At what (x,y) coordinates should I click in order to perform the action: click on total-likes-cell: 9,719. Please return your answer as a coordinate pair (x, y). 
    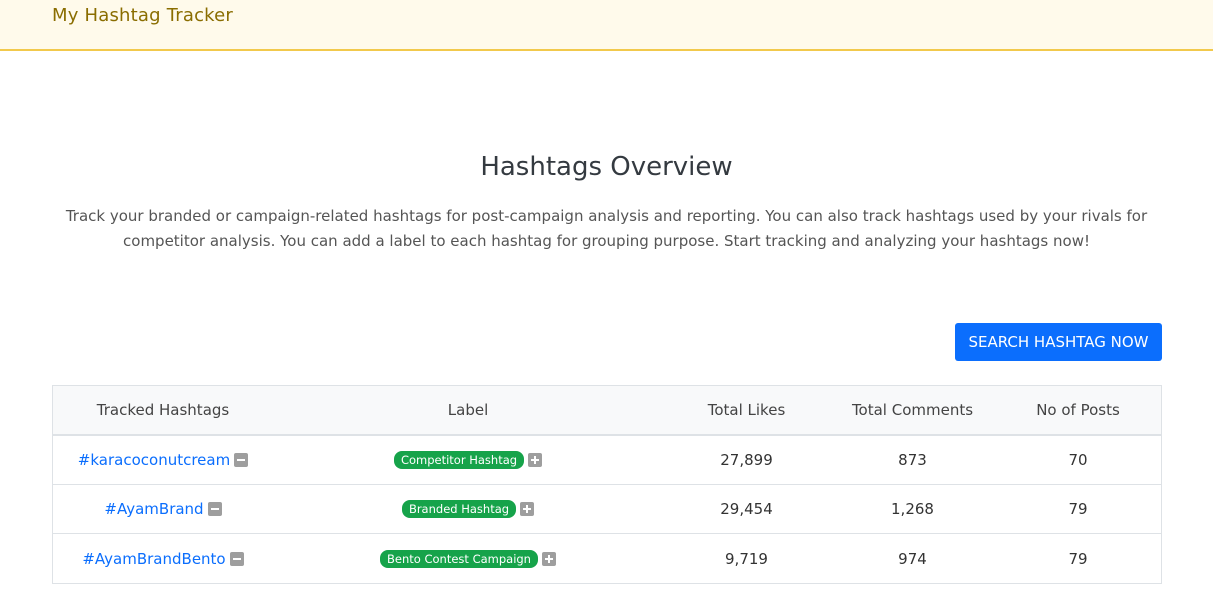
    Looking at the image, I should click on (746, 558).